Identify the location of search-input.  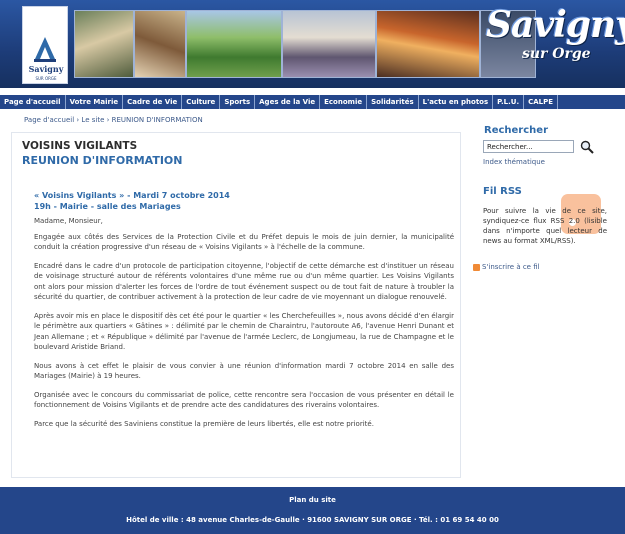
(528, 146).